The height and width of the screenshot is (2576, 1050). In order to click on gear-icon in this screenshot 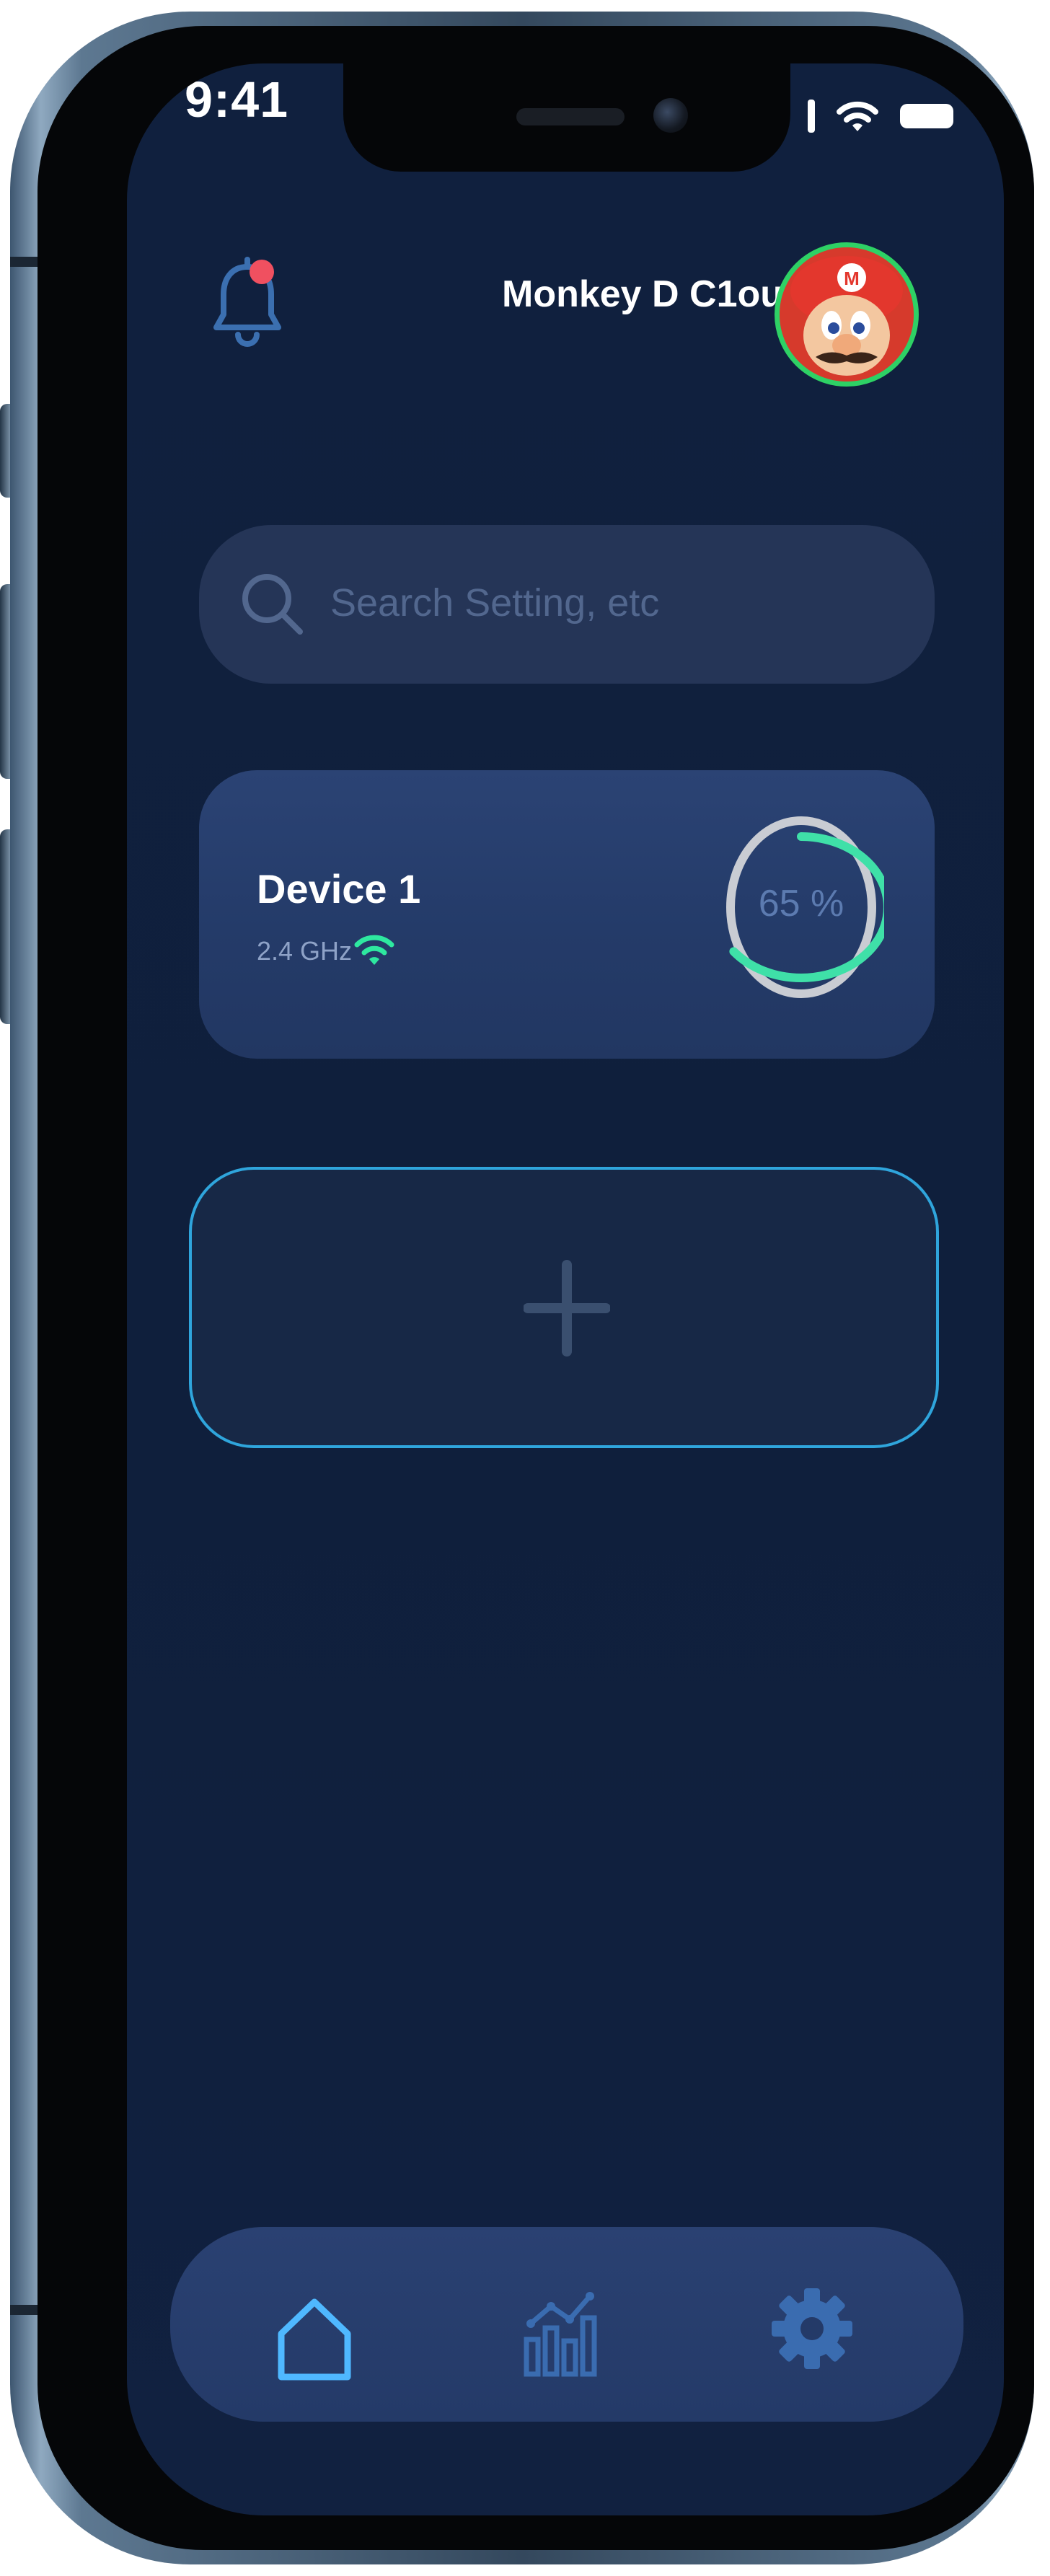, I will do `click(812, 2329)`.